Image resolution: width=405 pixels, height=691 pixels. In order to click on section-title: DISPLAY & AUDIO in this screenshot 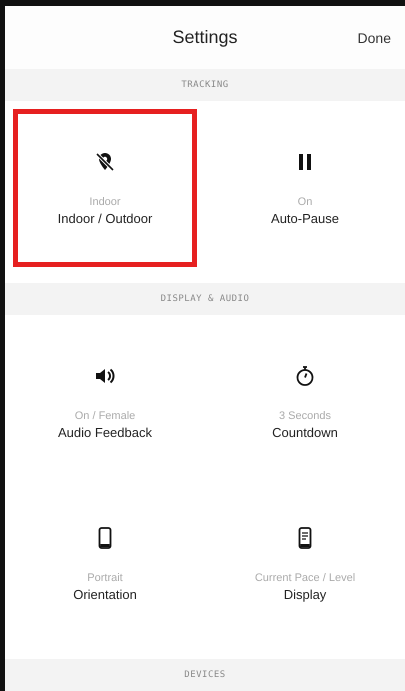, I will do `click(205, 299)`.